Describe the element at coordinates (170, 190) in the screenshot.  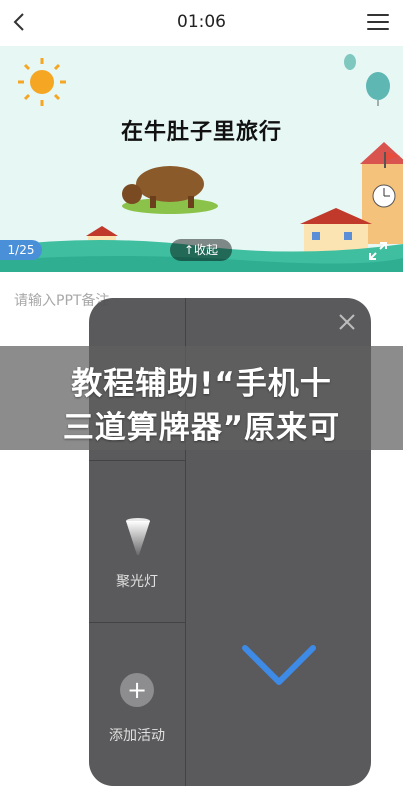
I see `cow-illustration` at that location.